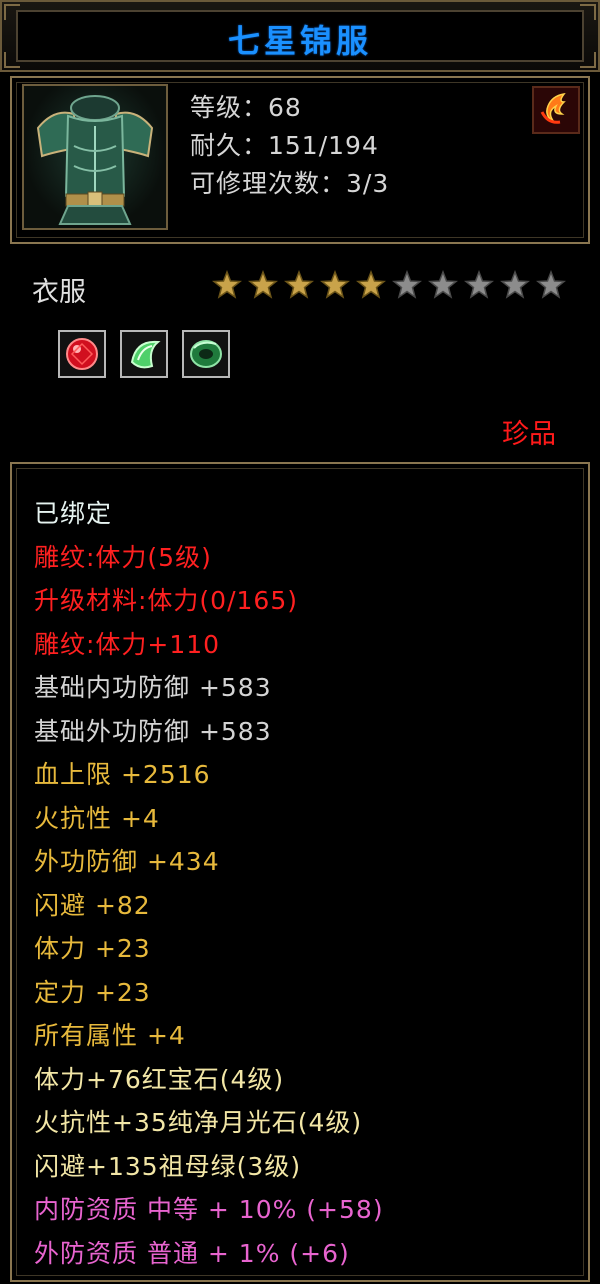  Describe the element at coordinates (144, 354) in the screenshot. I see `moonstone-gem-icon` at that location.